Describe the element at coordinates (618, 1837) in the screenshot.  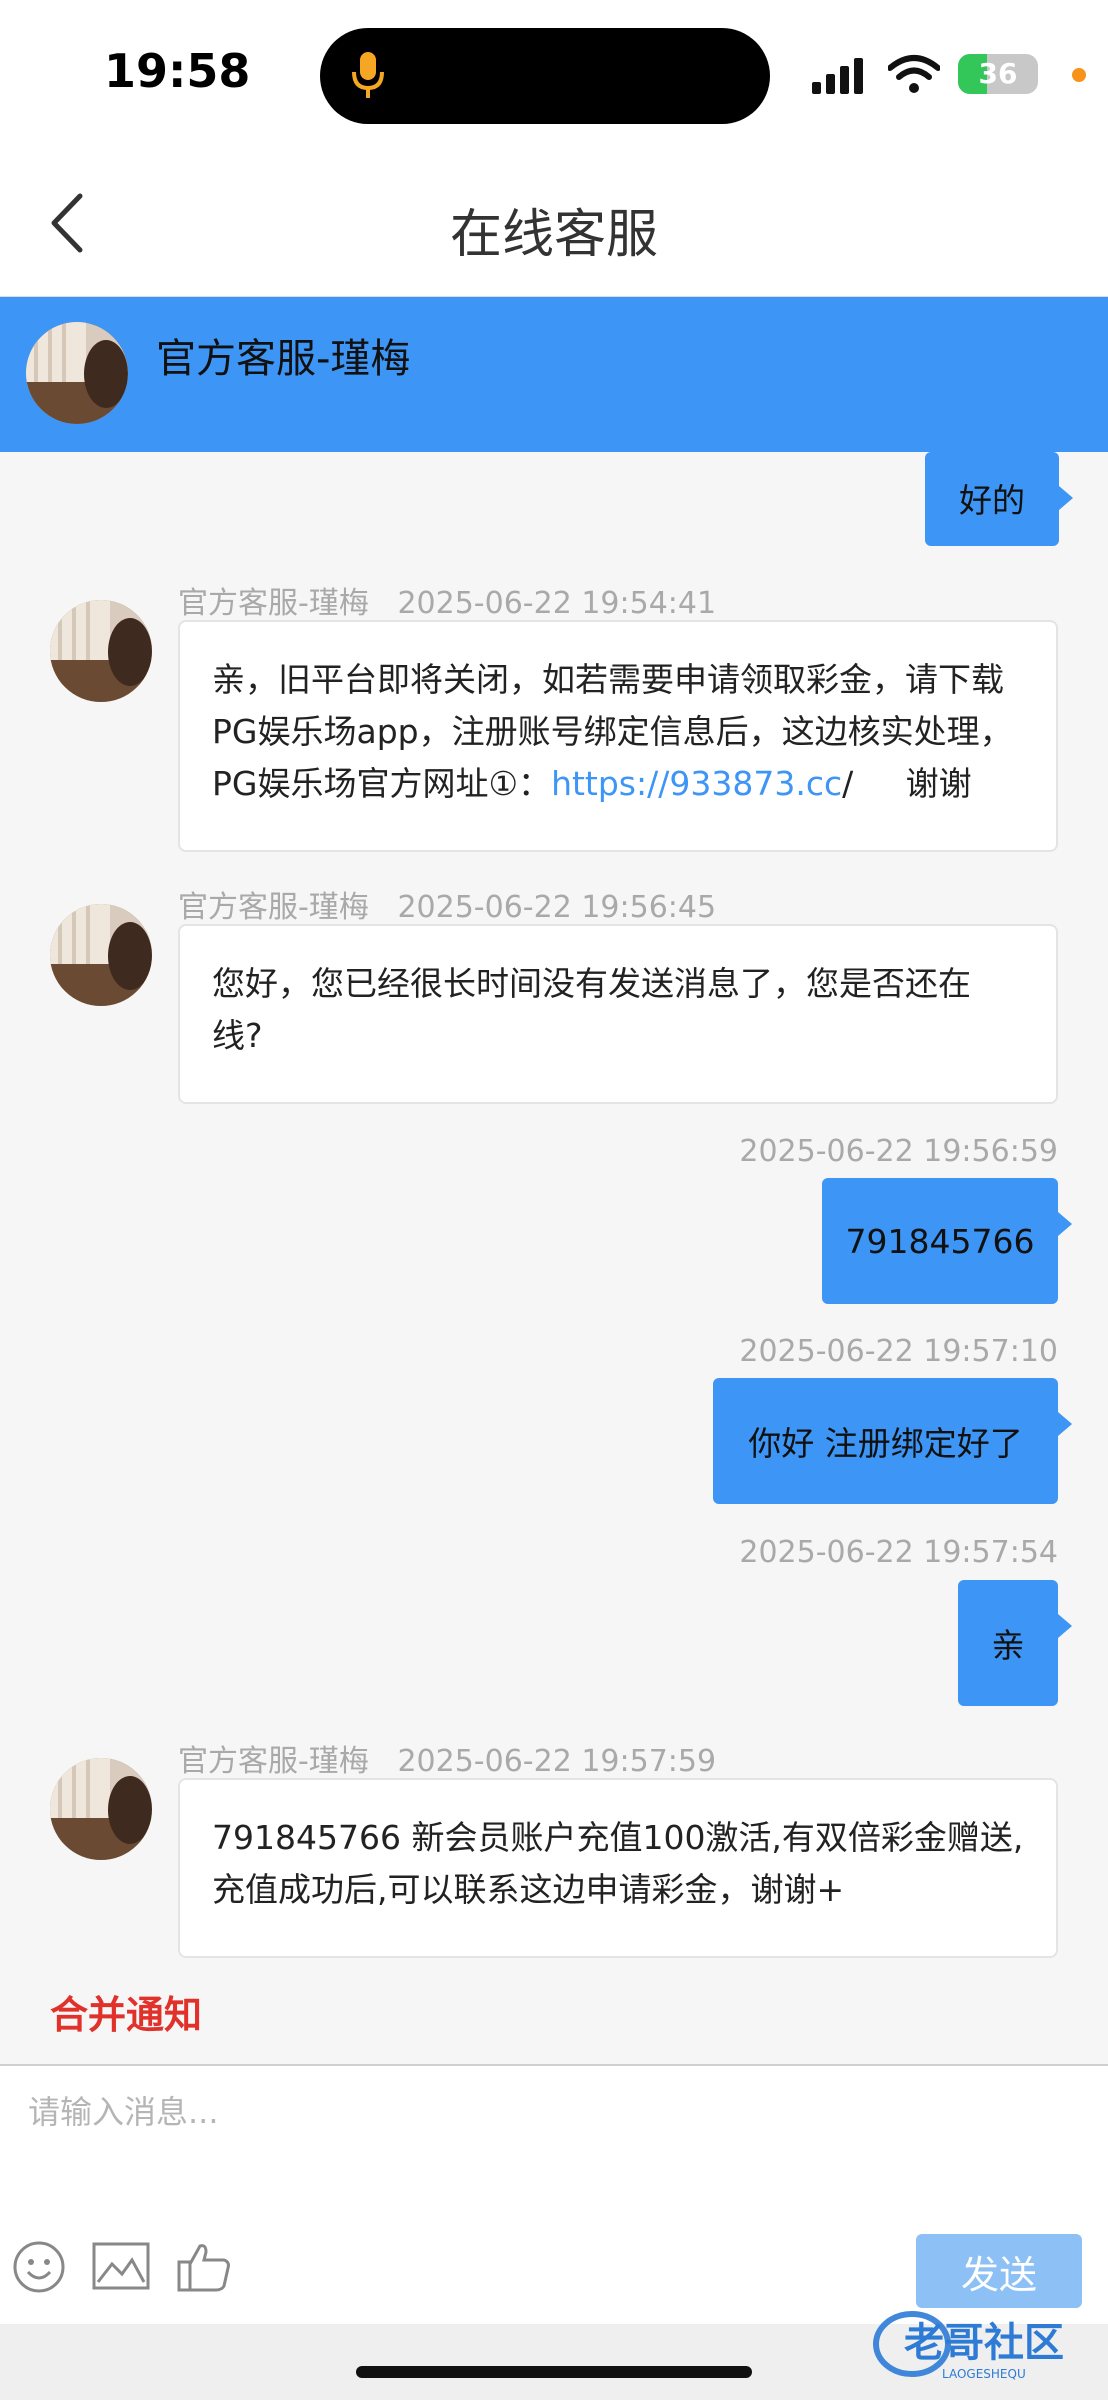
I see `message-line: 791845766 新会员账户充值100激活,有双倍彩金赠送,` at that location.